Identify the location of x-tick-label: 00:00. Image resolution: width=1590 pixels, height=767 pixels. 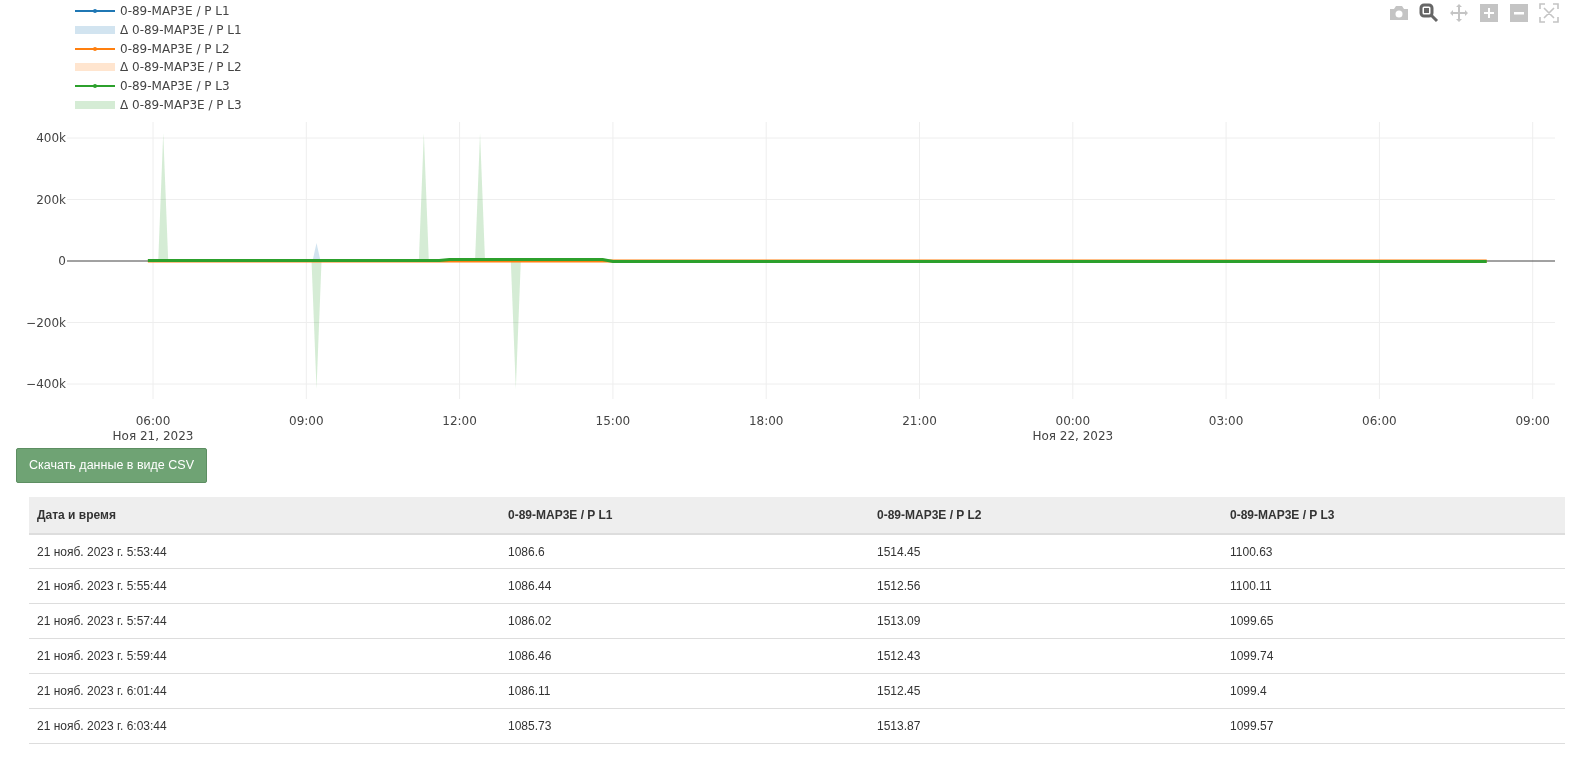
(1073, 421).